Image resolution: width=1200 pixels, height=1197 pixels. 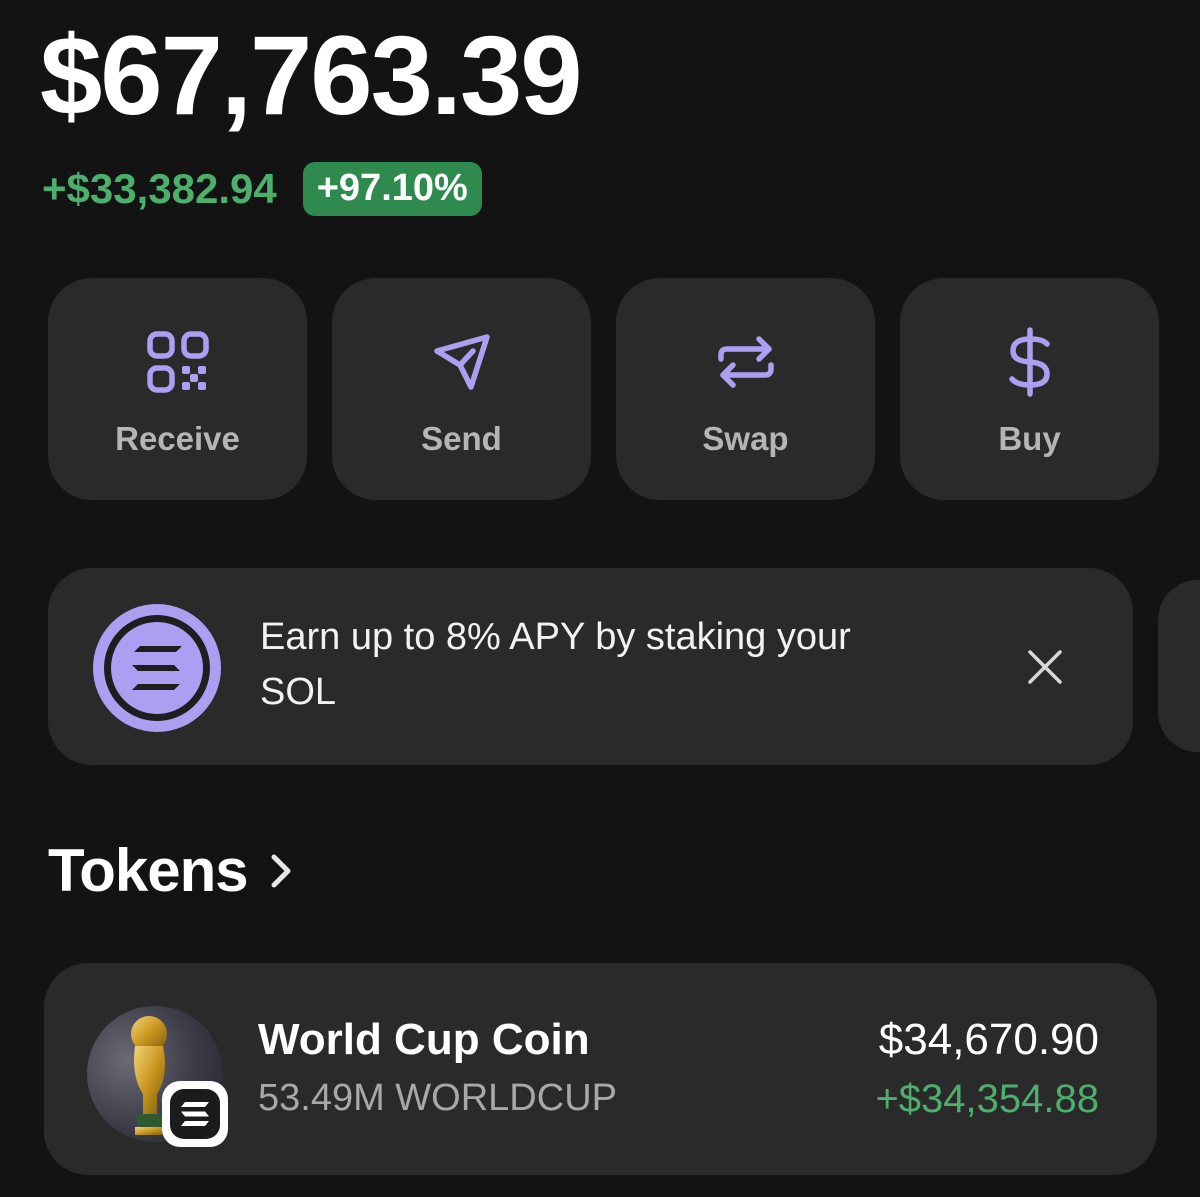 What do you see at coordinates (988, 1039) in the screenshot?
I see `token-value: $34,670.90` at bounding box center [988, 1039].